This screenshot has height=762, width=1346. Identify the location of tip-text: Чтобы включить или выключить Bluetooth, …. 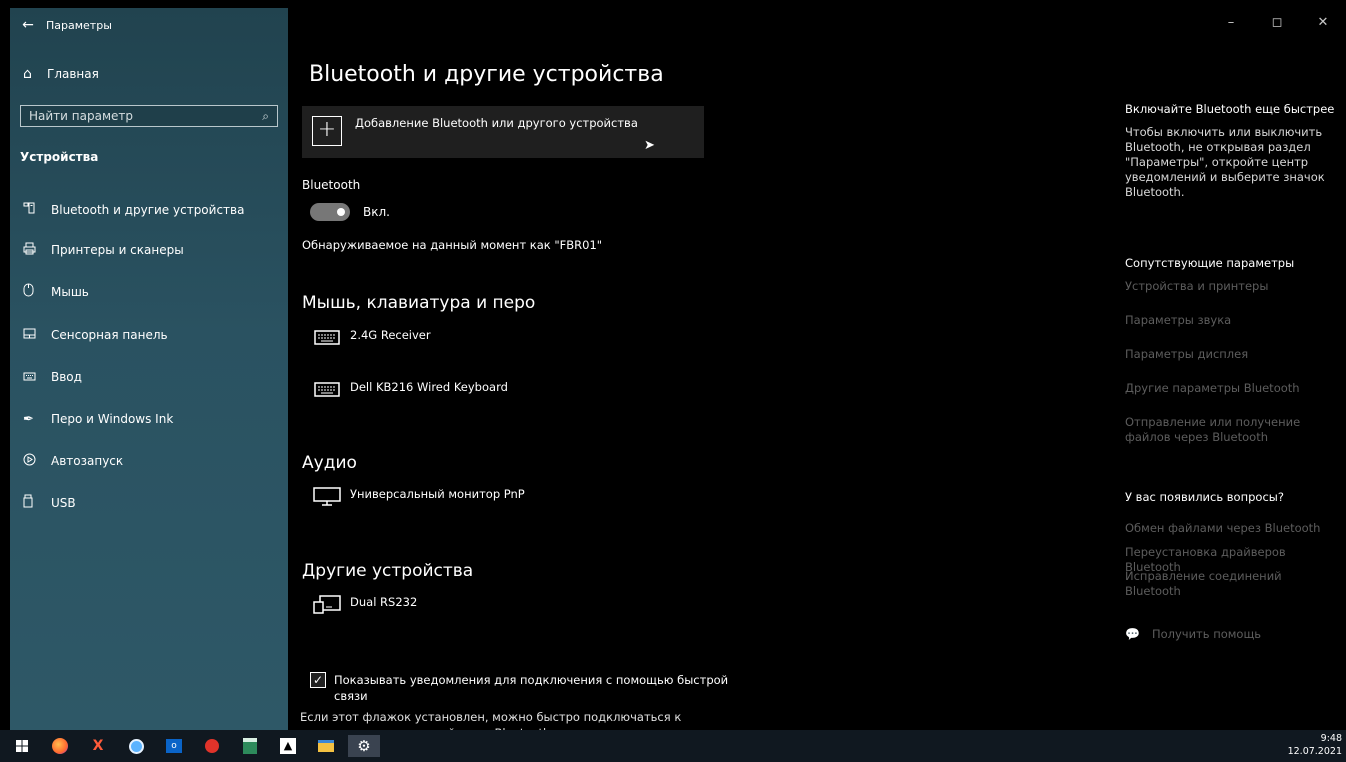
(1225, 162).